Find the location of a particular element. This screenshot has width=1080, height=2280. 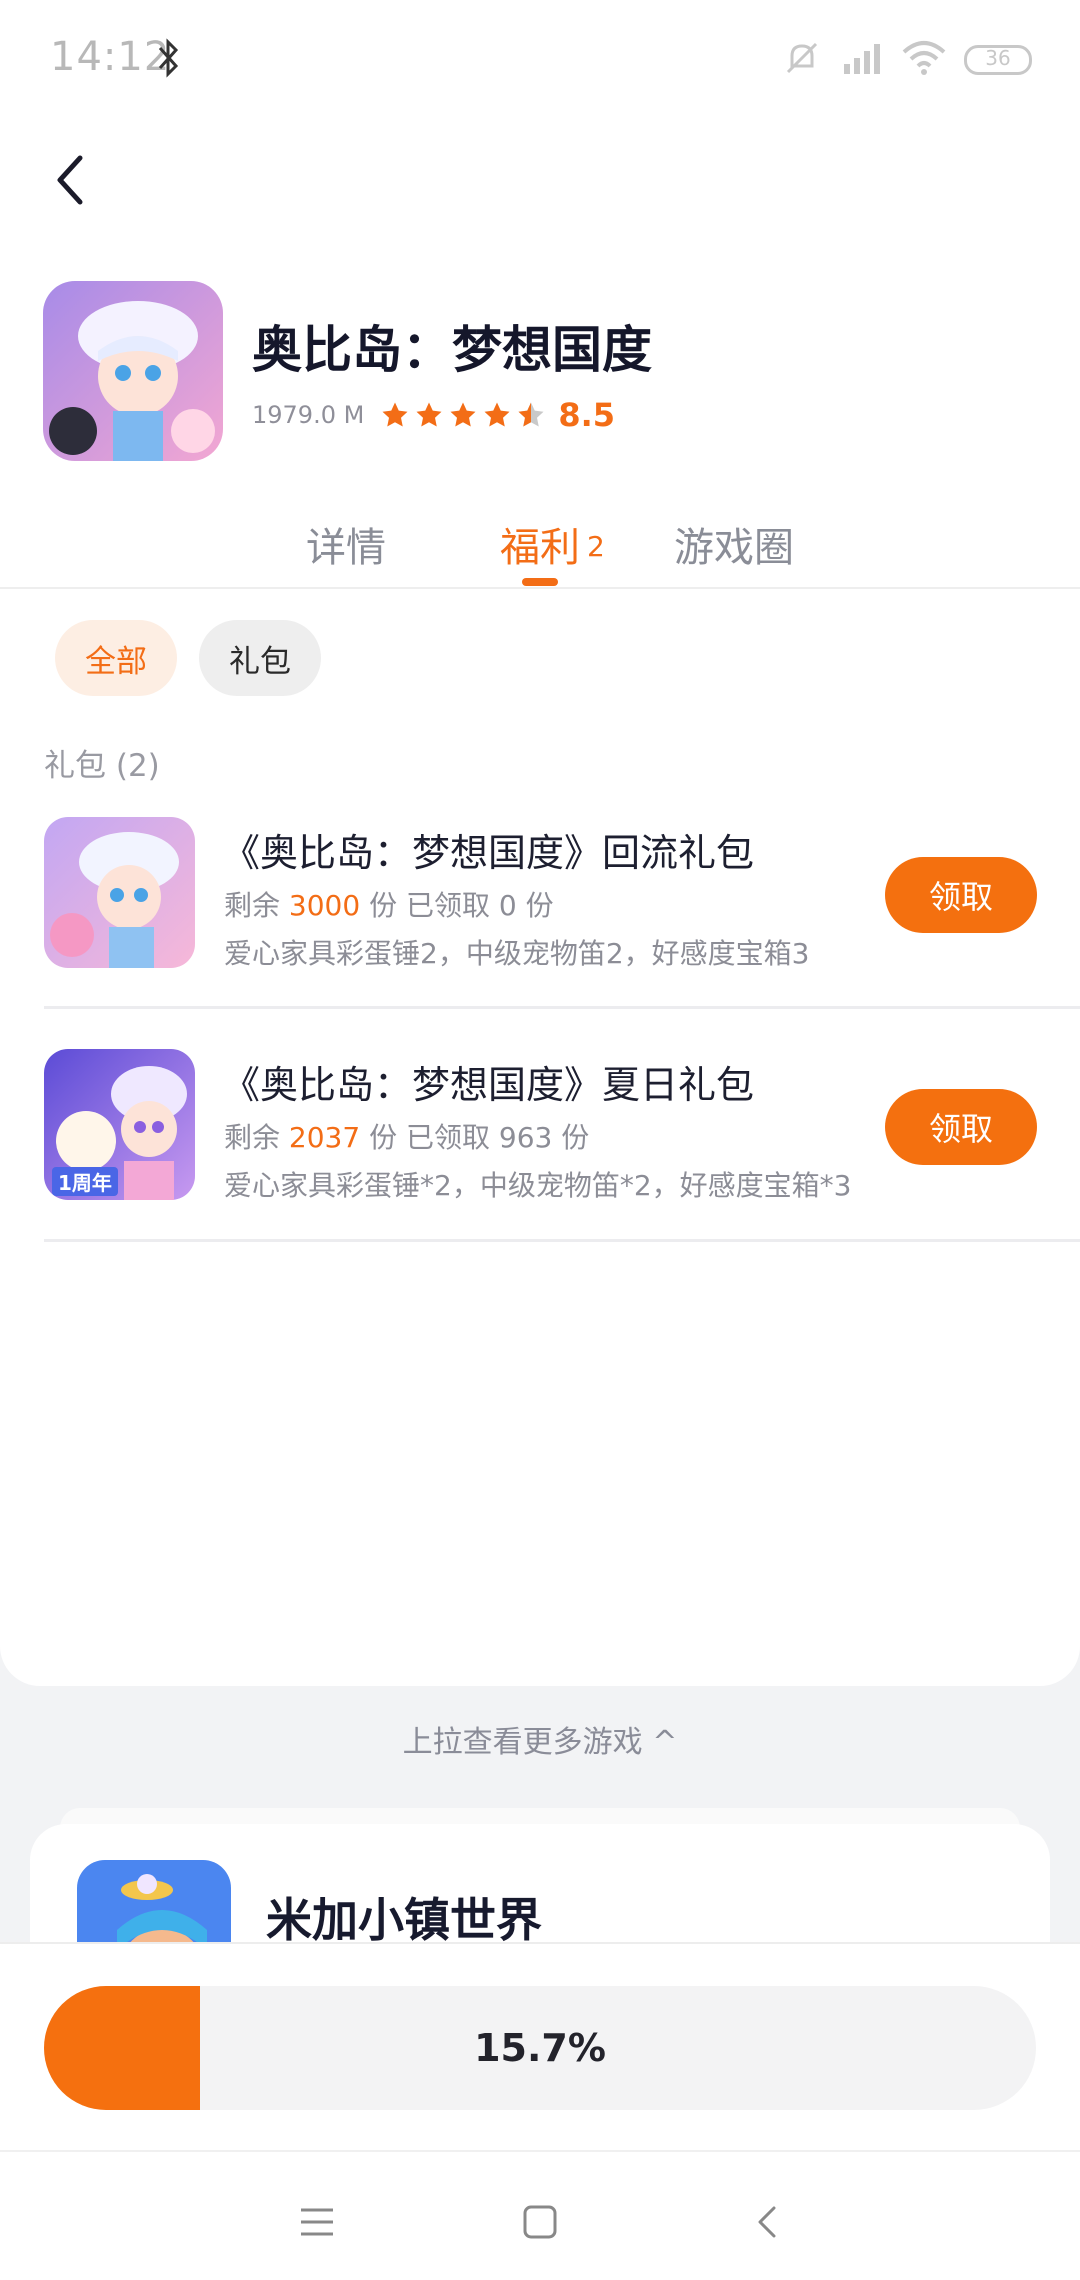

app-meta: 1979.0 M 8.5 is located at coordinates (433, 415).